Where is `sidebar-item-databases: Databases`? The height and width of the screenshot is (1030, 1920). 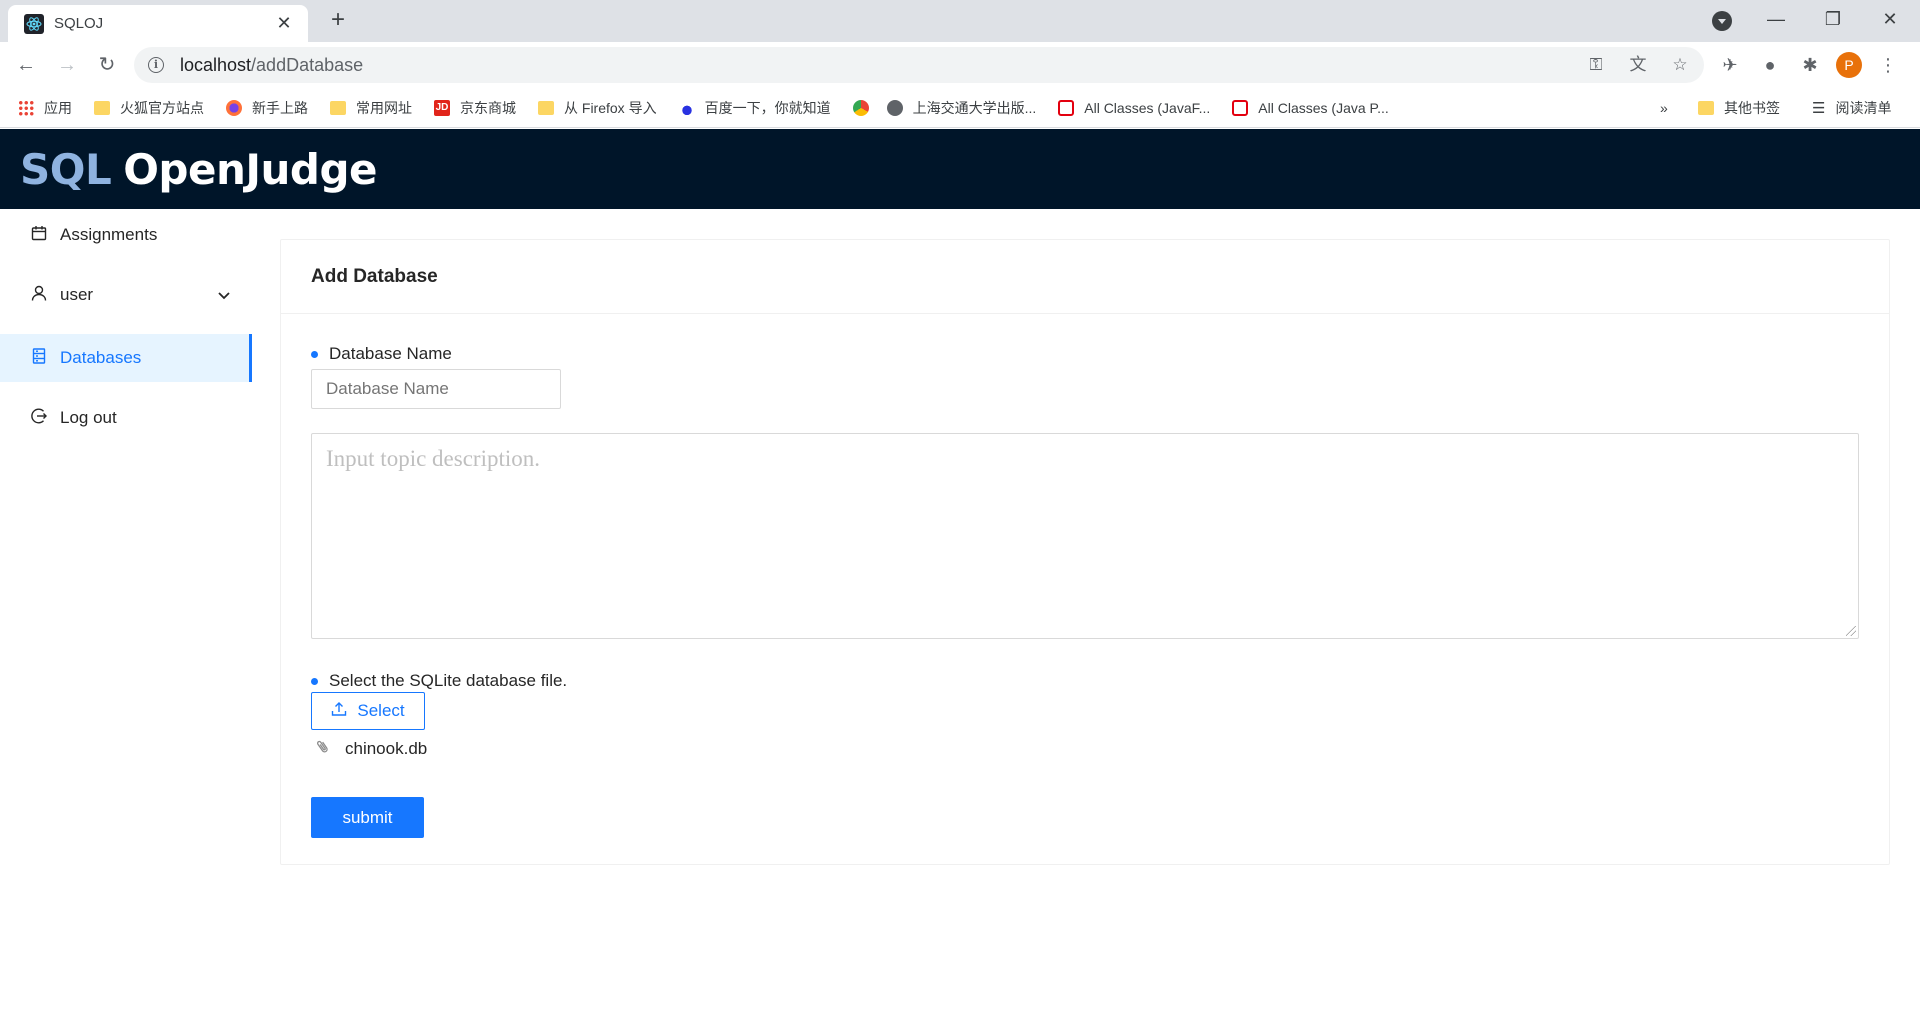 sidebar-item-databases: Databases is located at coordinates (126, 358).